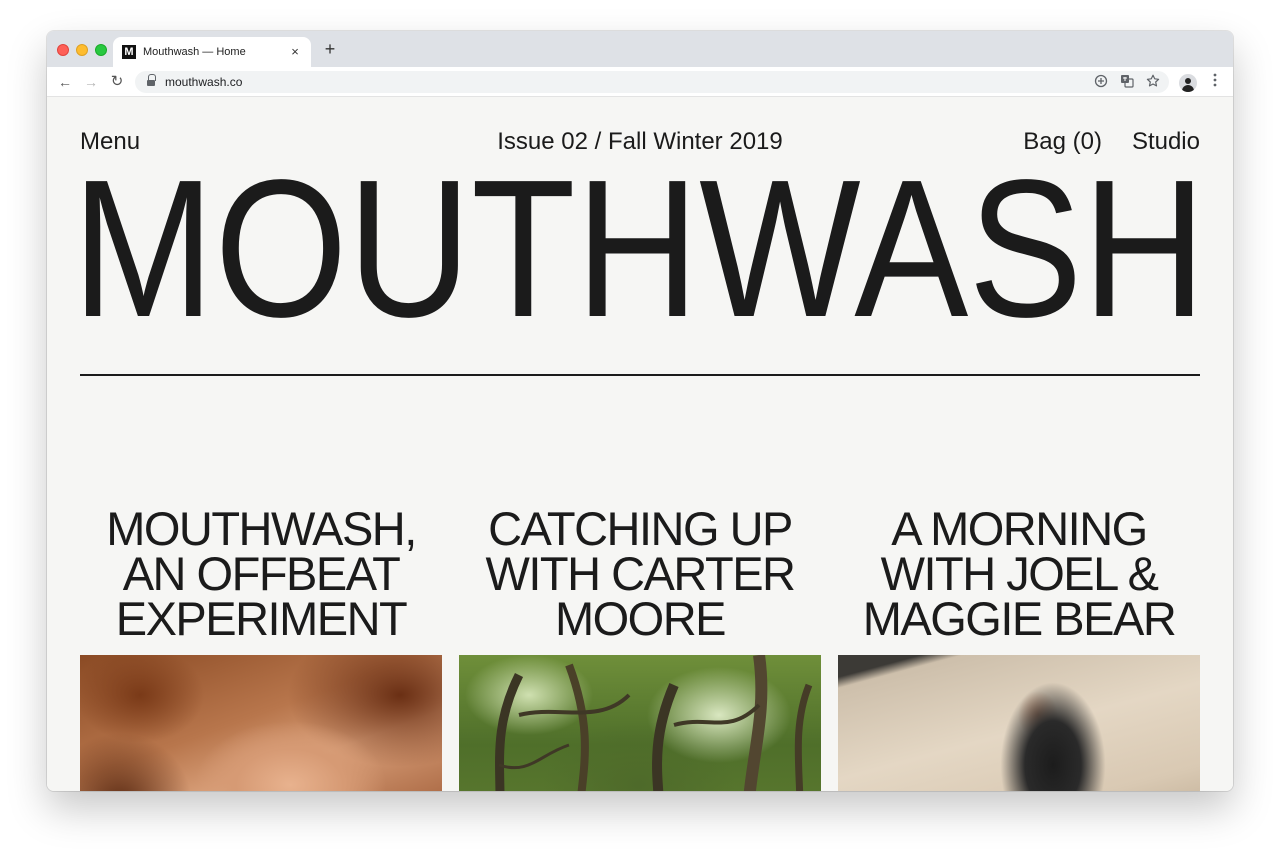  I want to click on article-title: MOUTHWASH, AN OFFBEAT EXPERIMENT, so click(261, 573).